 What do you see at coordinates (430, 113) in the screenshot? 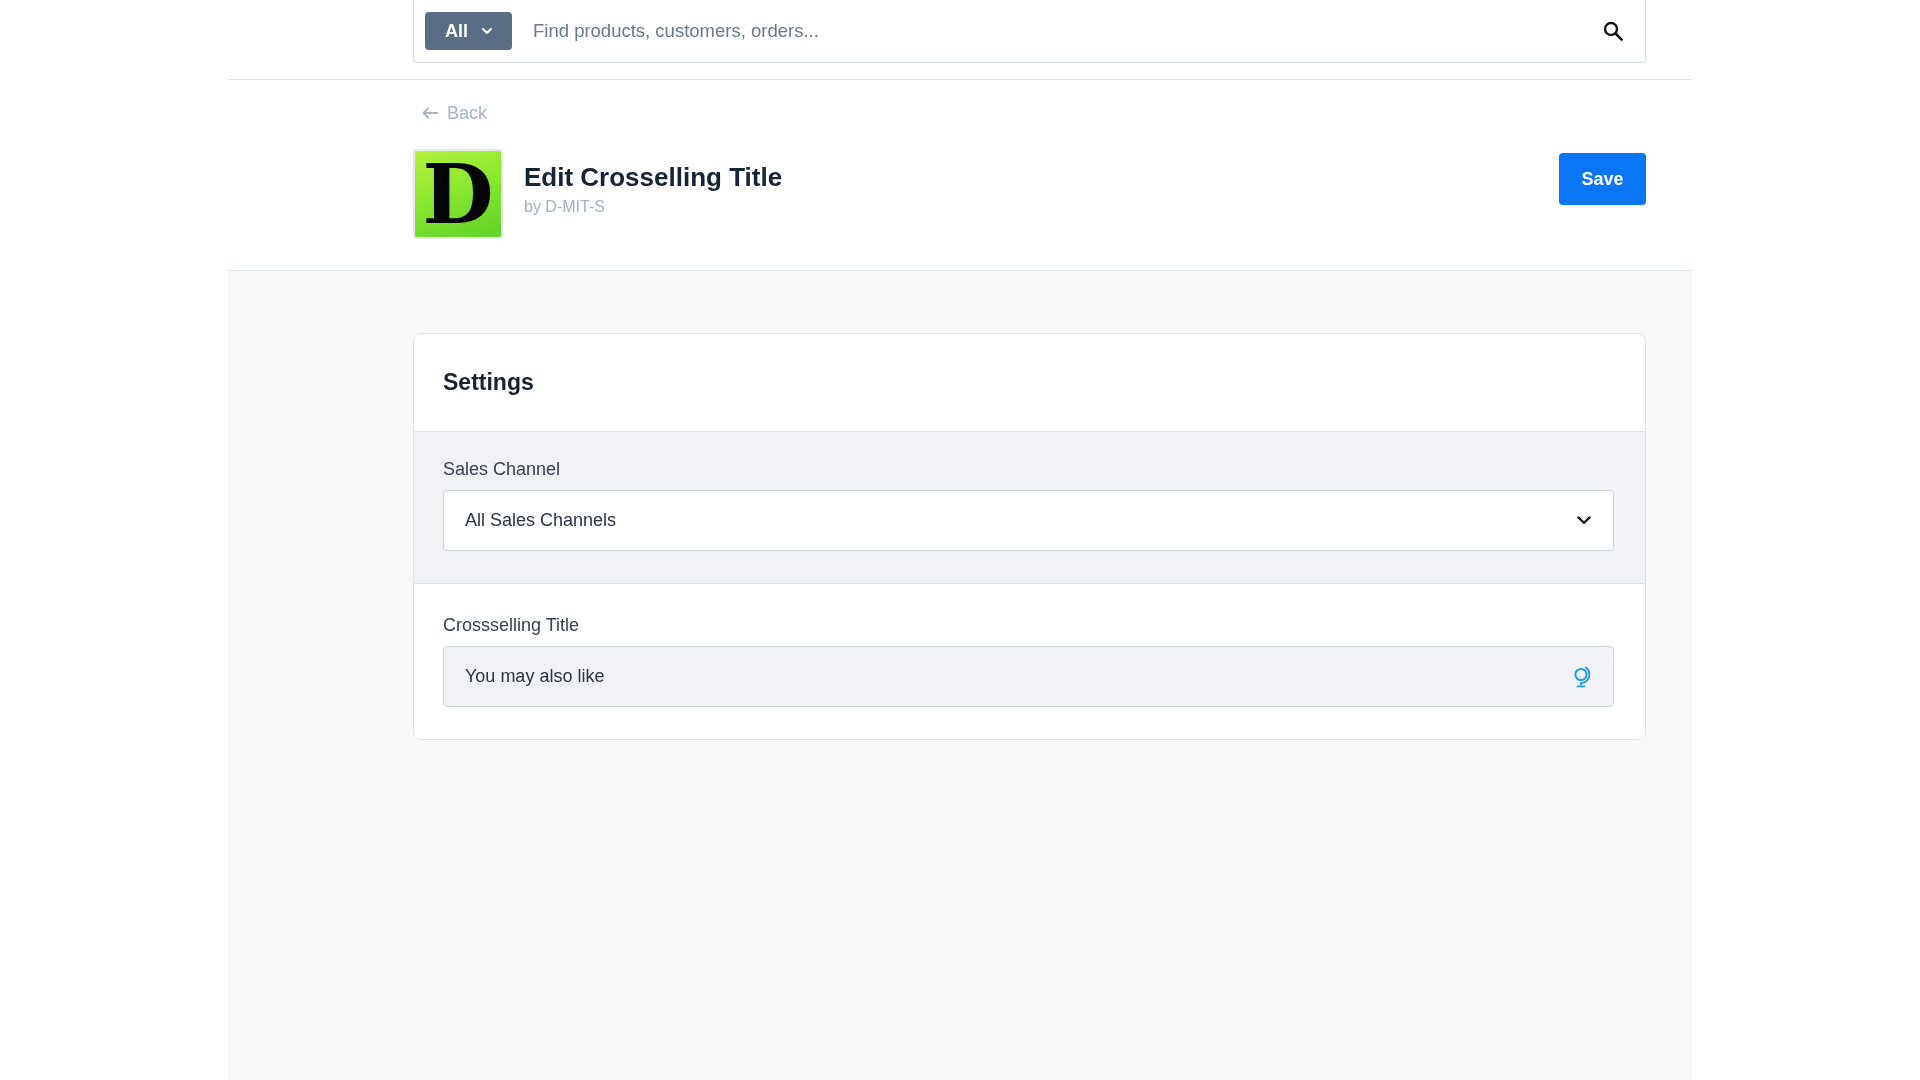
I see `arrow-left-icon` at bounding box center [430, 113].